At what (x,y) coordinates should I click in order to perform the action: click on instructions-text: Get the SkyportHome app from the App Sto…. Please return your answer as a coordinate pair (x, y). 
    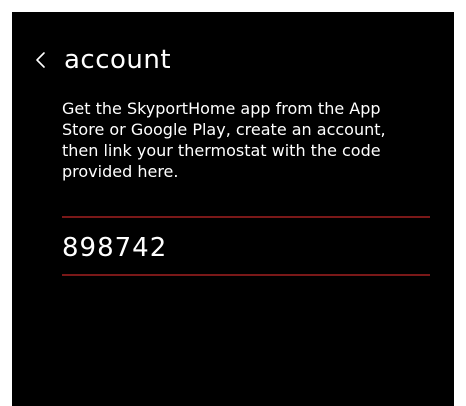
    Looking at the image, I should click on (224, 140).